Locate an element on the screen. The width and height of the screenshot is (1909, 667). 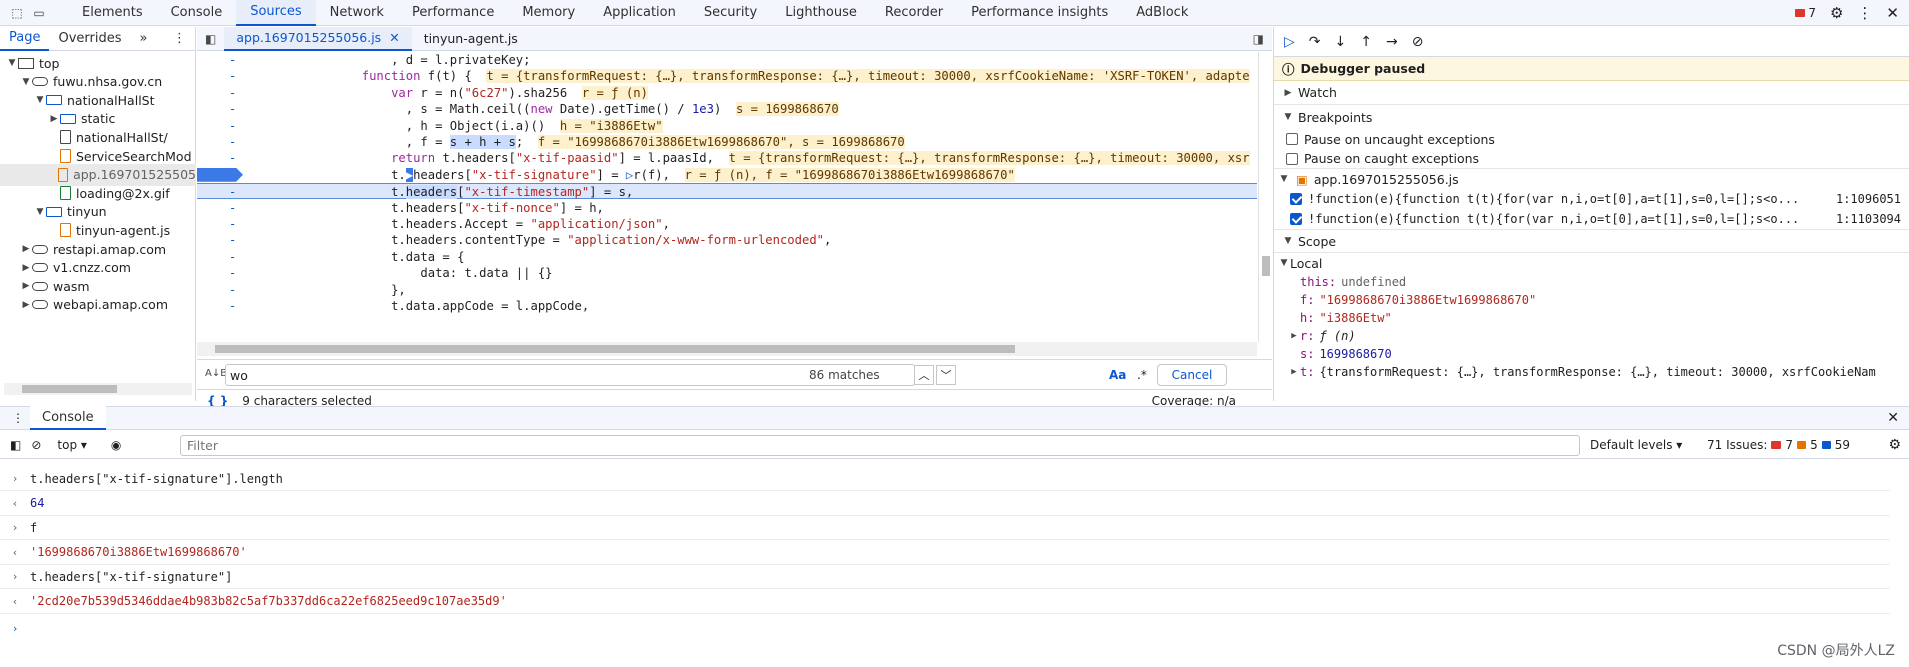
toggle-debugger-icon: ◨ is located at coordinates (1258, 39).